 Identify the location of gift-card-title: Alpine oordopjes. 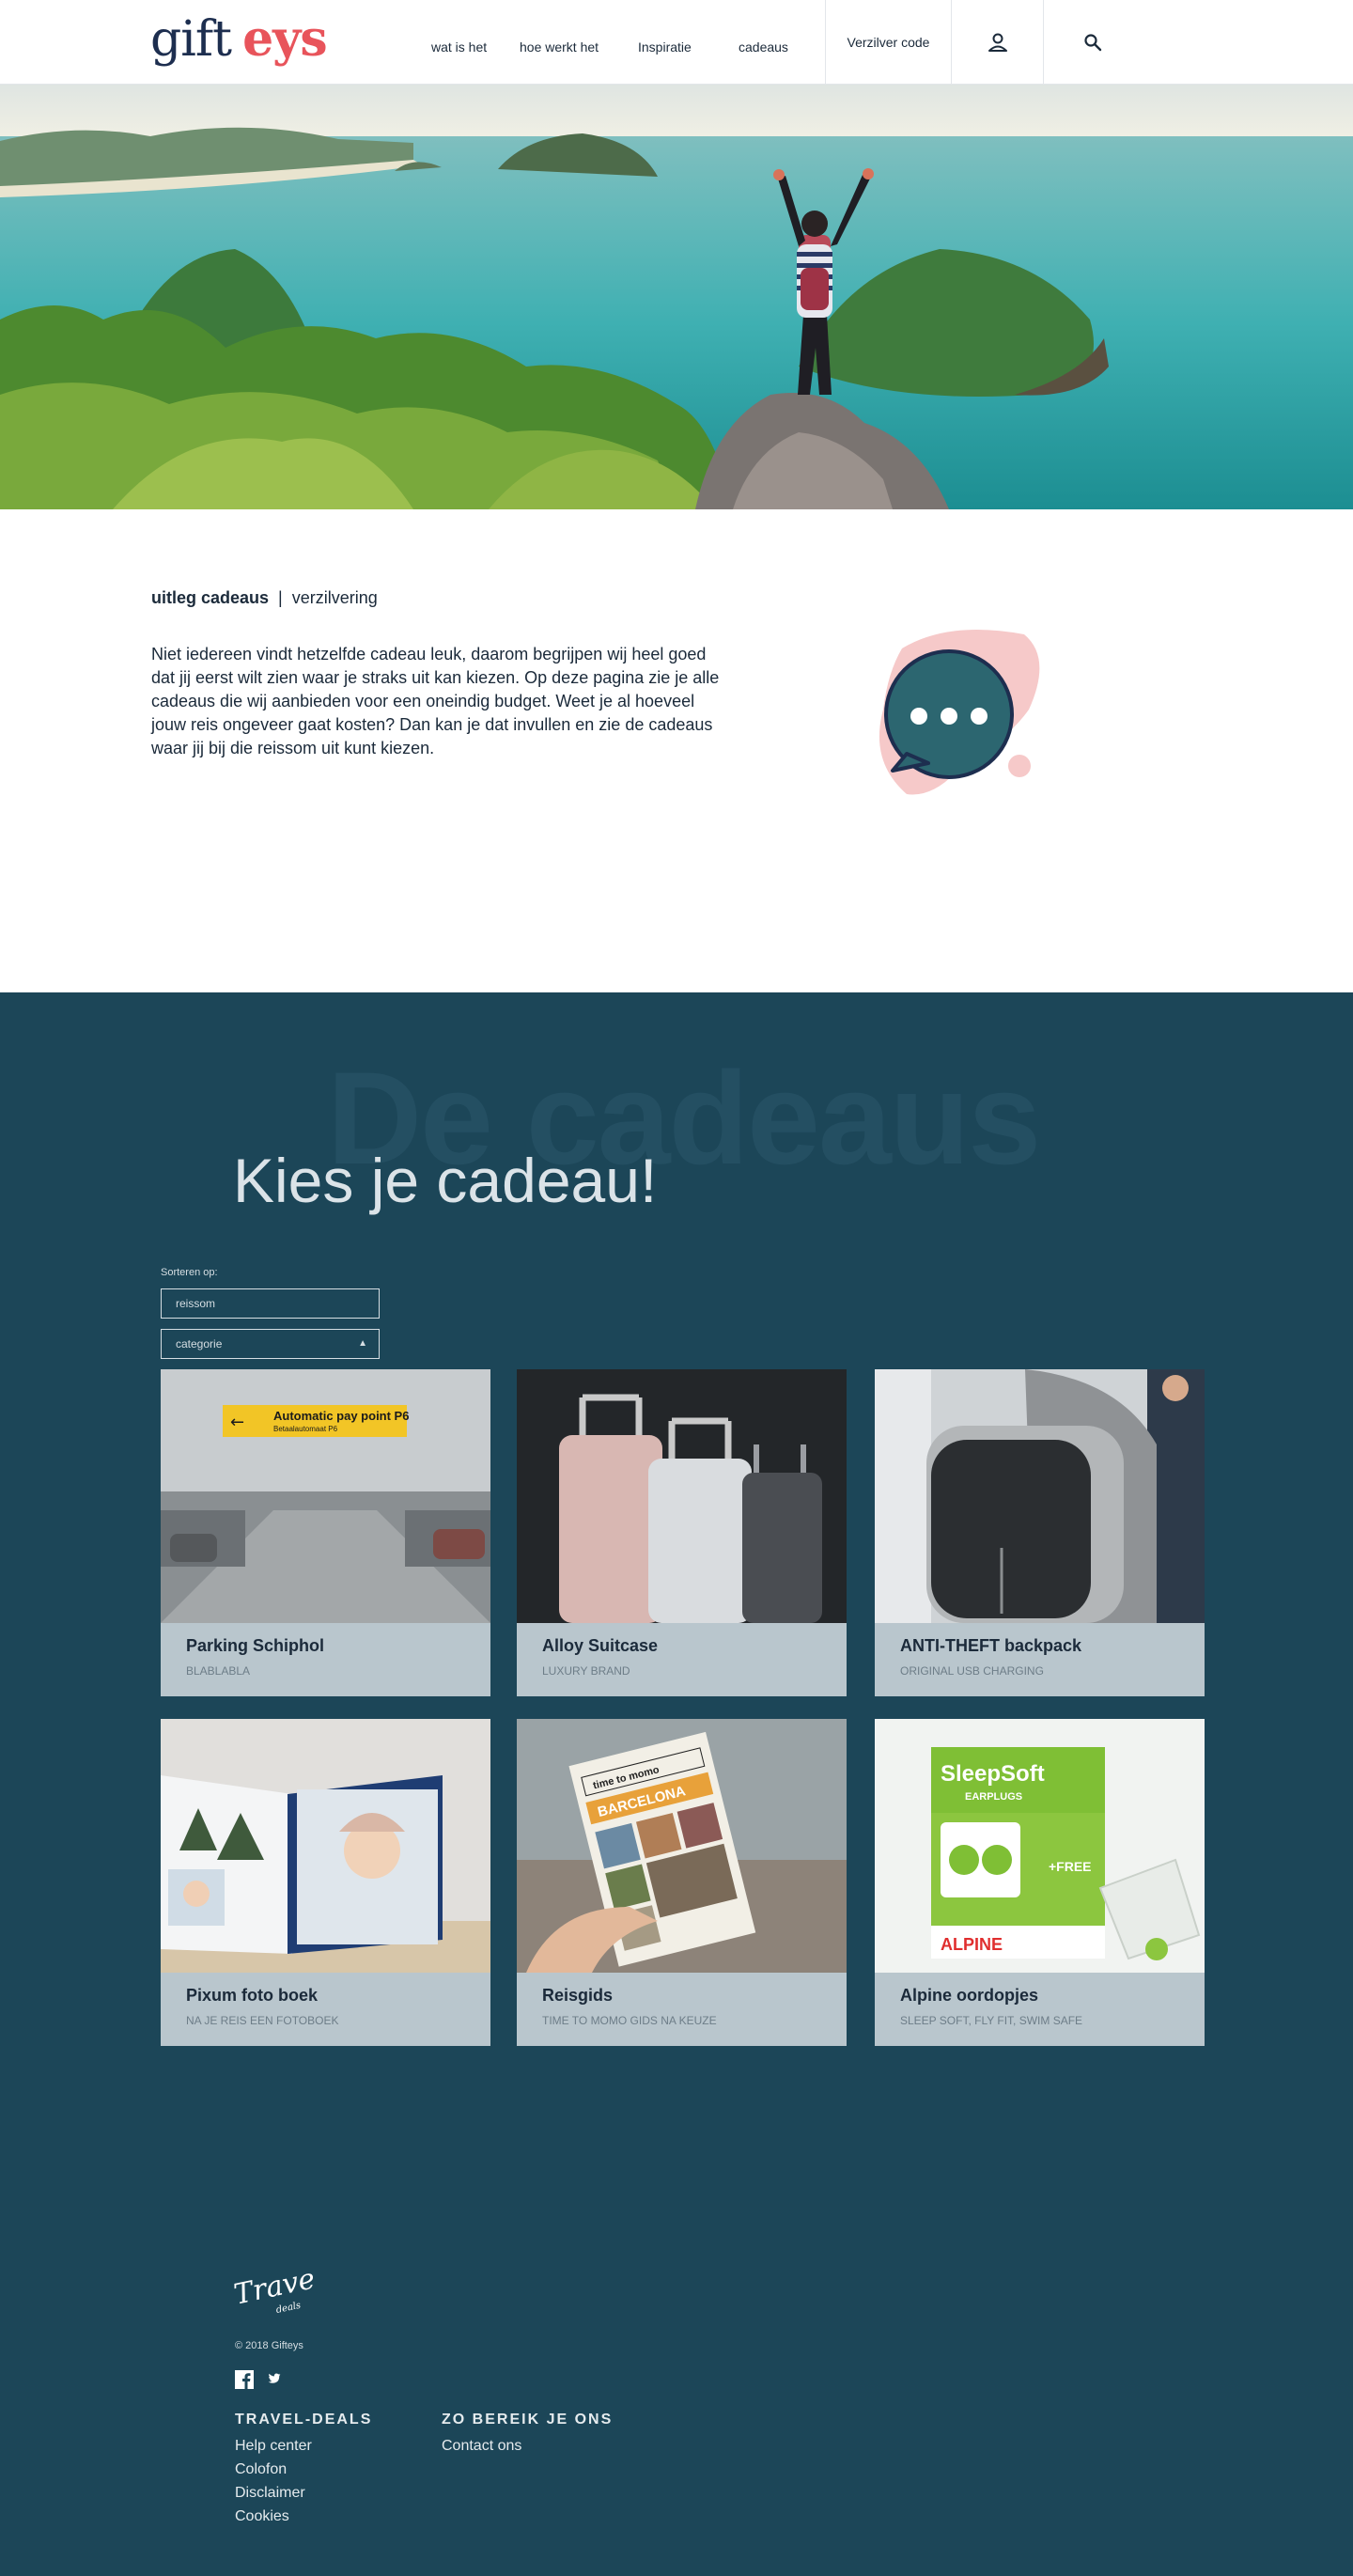
(969, 1995).